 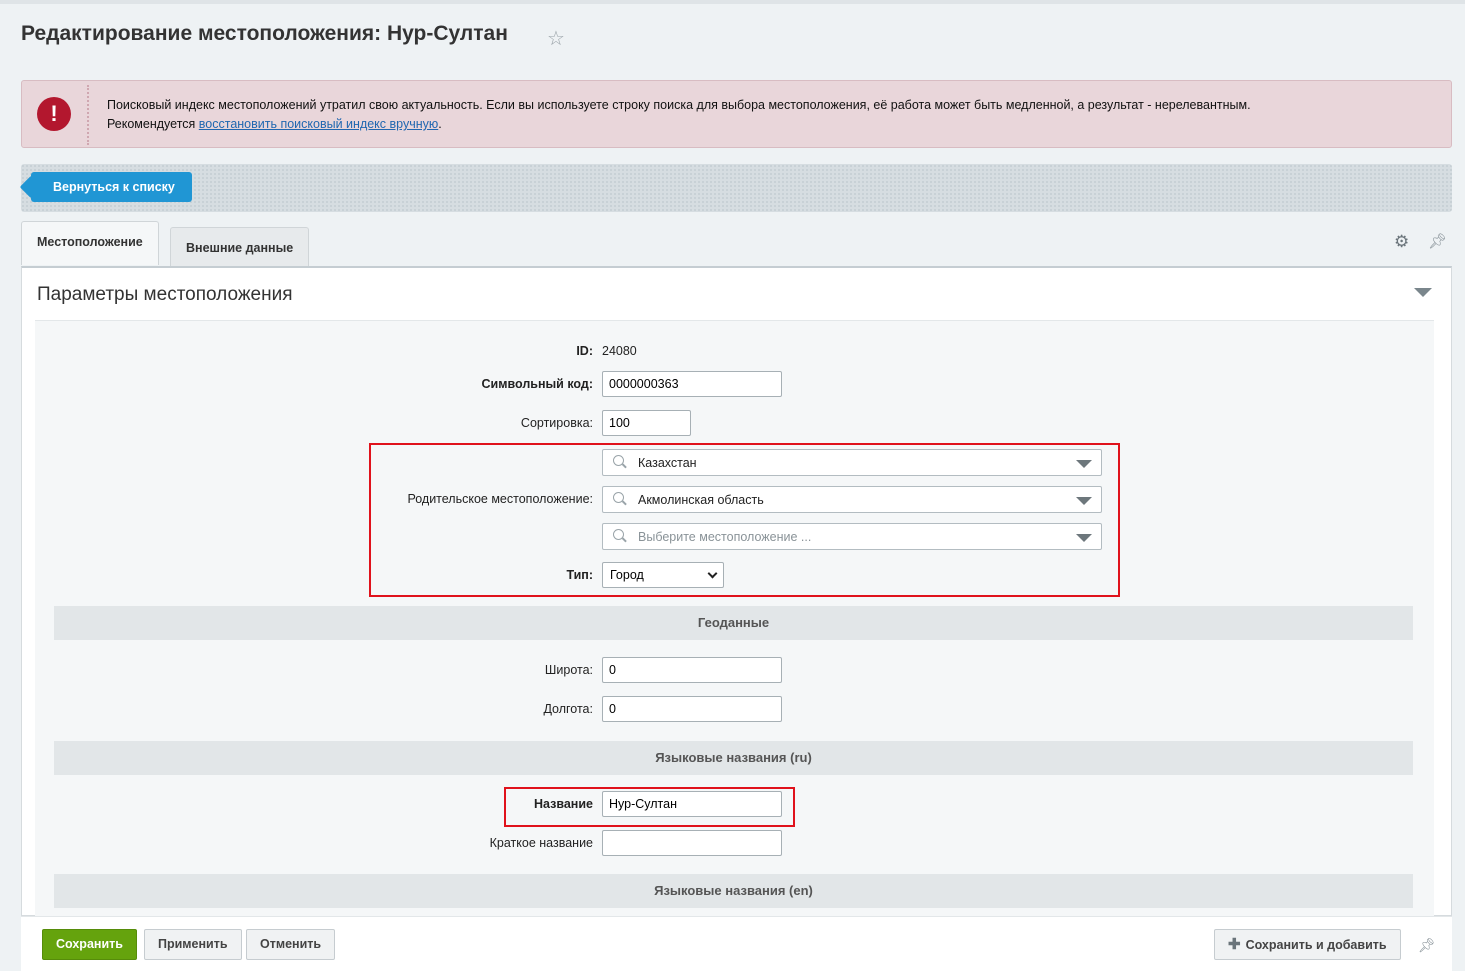 I want to click on alert-exclamation-icon: !, so click(x=54, y=114).